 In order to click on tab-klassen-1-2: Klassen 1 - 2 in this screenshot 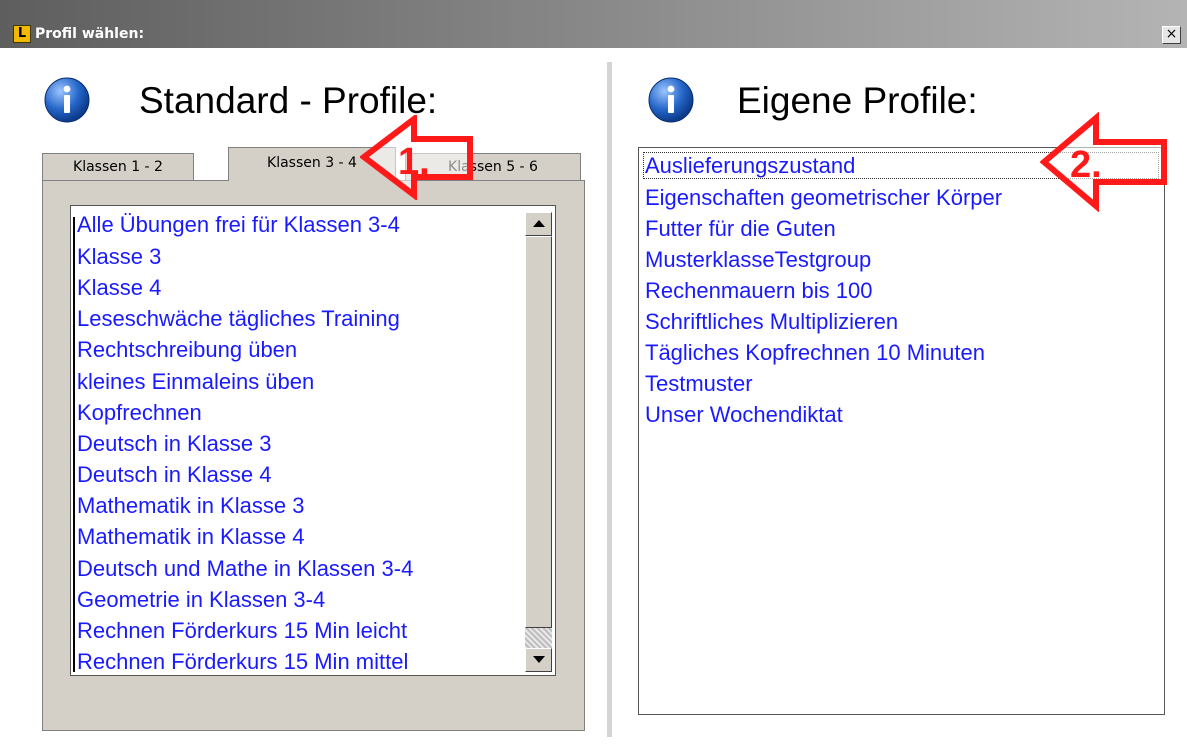, I will do `click(118, 166)`.